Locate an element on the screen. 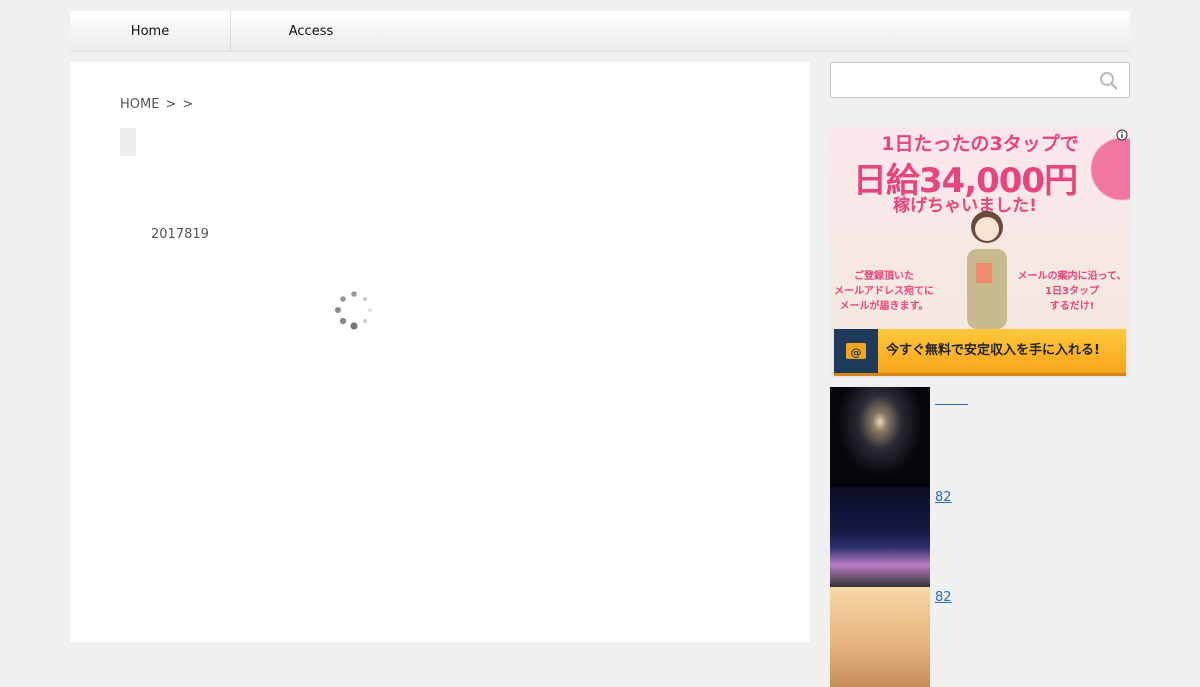 This screenshot has width=1200, height=687. post-date: 2017819 is located at coordinates (180, 234).